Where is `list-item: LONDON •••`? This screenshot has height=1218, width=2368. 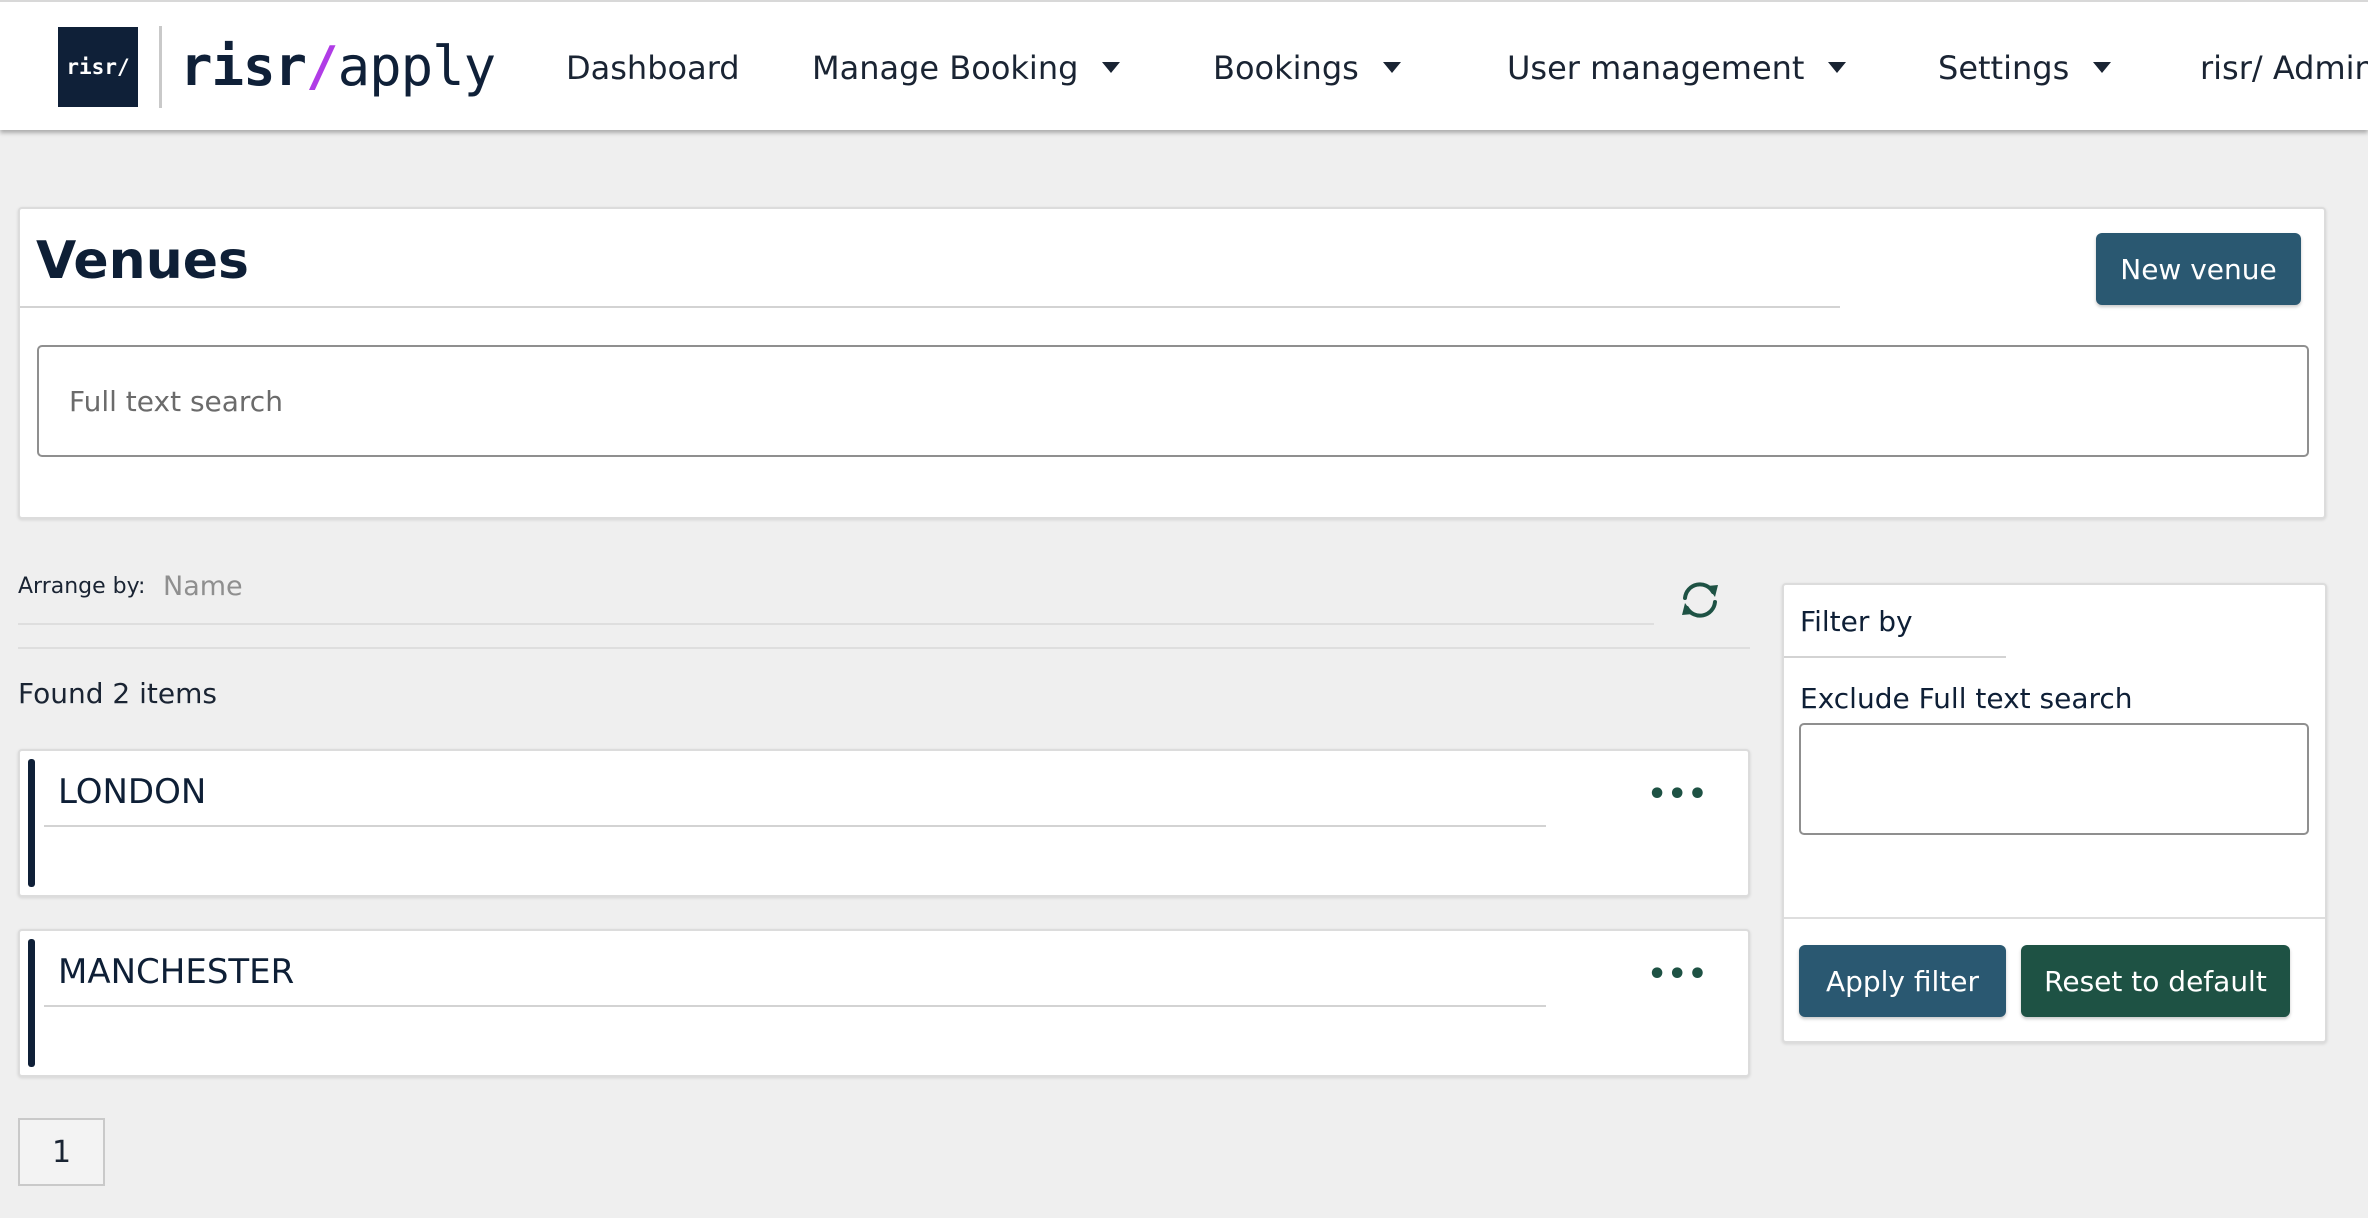
list-item: LONDON ••• is located at coordinates (884, 823).